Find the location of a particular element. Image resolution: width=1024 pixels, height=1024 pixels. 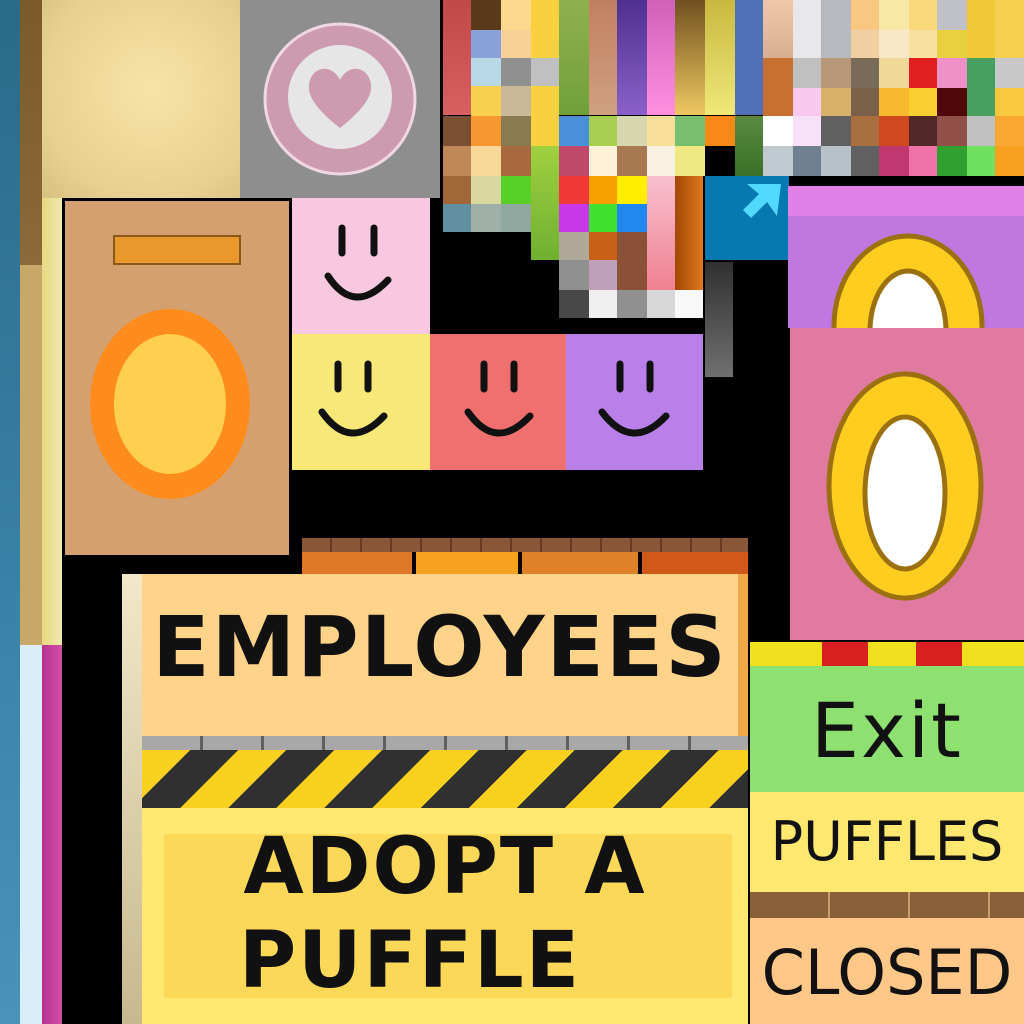

exit-sign-text: Exit is located at coordinates (887, 730).